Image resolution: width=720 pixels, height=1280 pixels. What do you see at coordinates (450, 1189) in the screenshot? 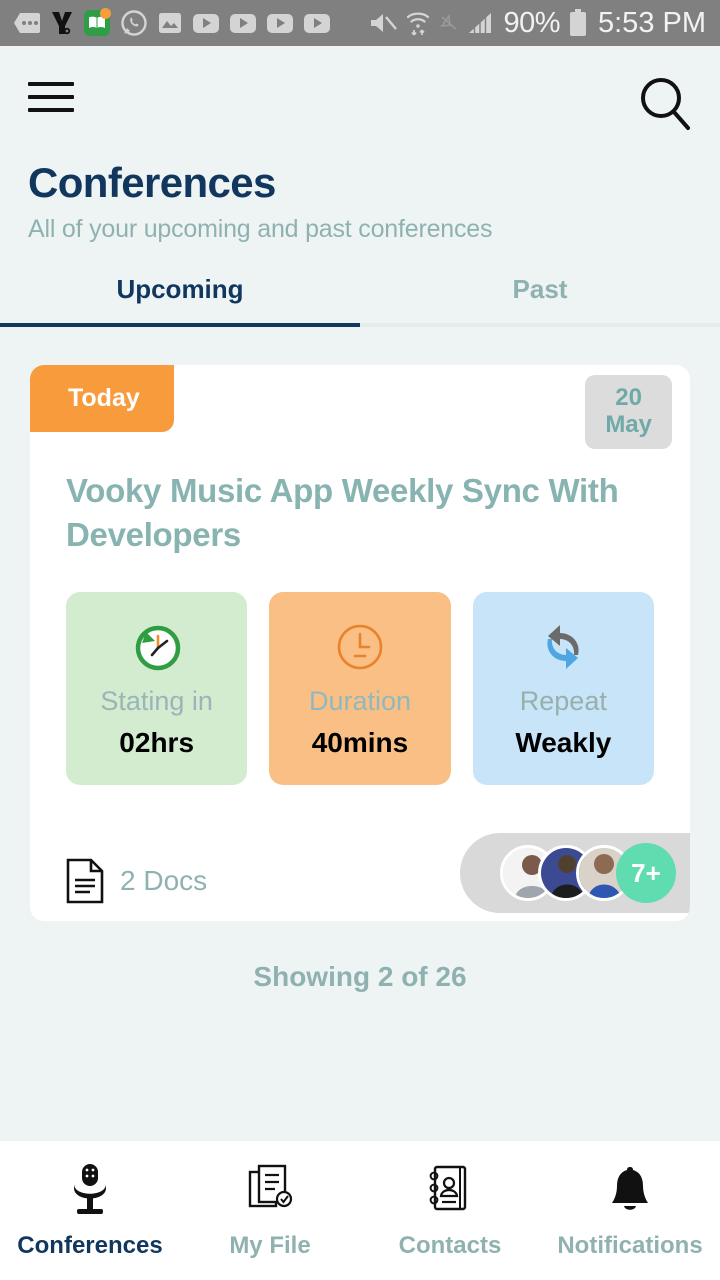
I see `contact-book-icon` at bounding box center [450, 1189].